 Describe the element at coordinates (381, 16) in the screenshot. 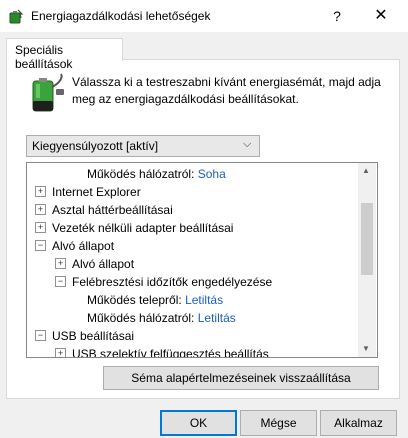

I see `close-button: ✕` at that location.